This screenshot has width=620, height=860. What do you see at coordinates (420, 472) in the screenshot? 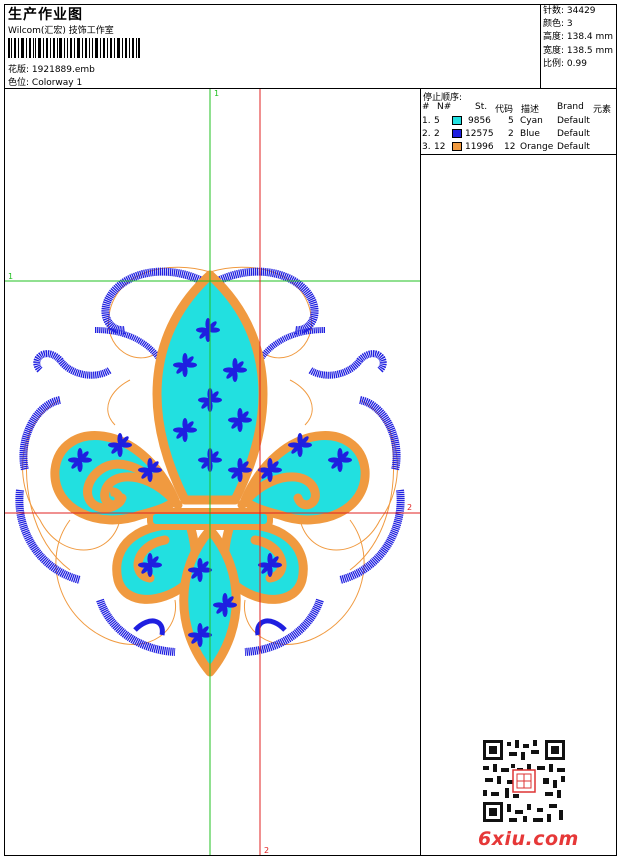
I see `side-panel-divider` at bounding box center [420, 472].